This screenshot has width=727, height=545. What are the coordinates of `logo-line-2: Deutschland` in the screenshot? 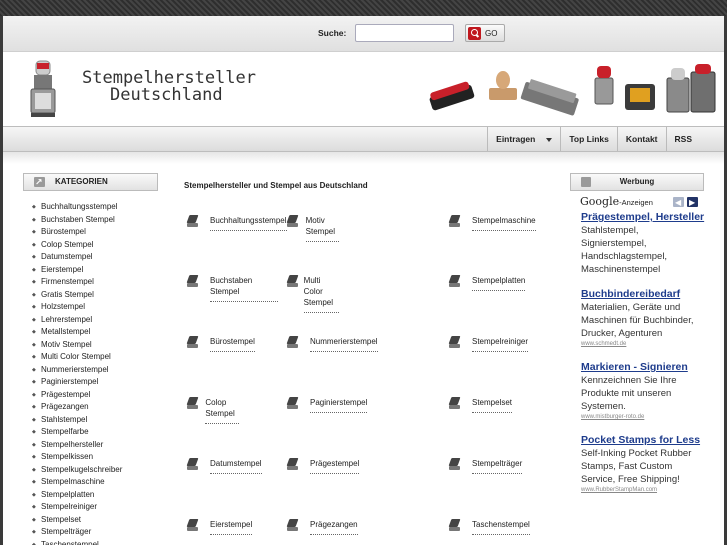 It's located at (166, 95).